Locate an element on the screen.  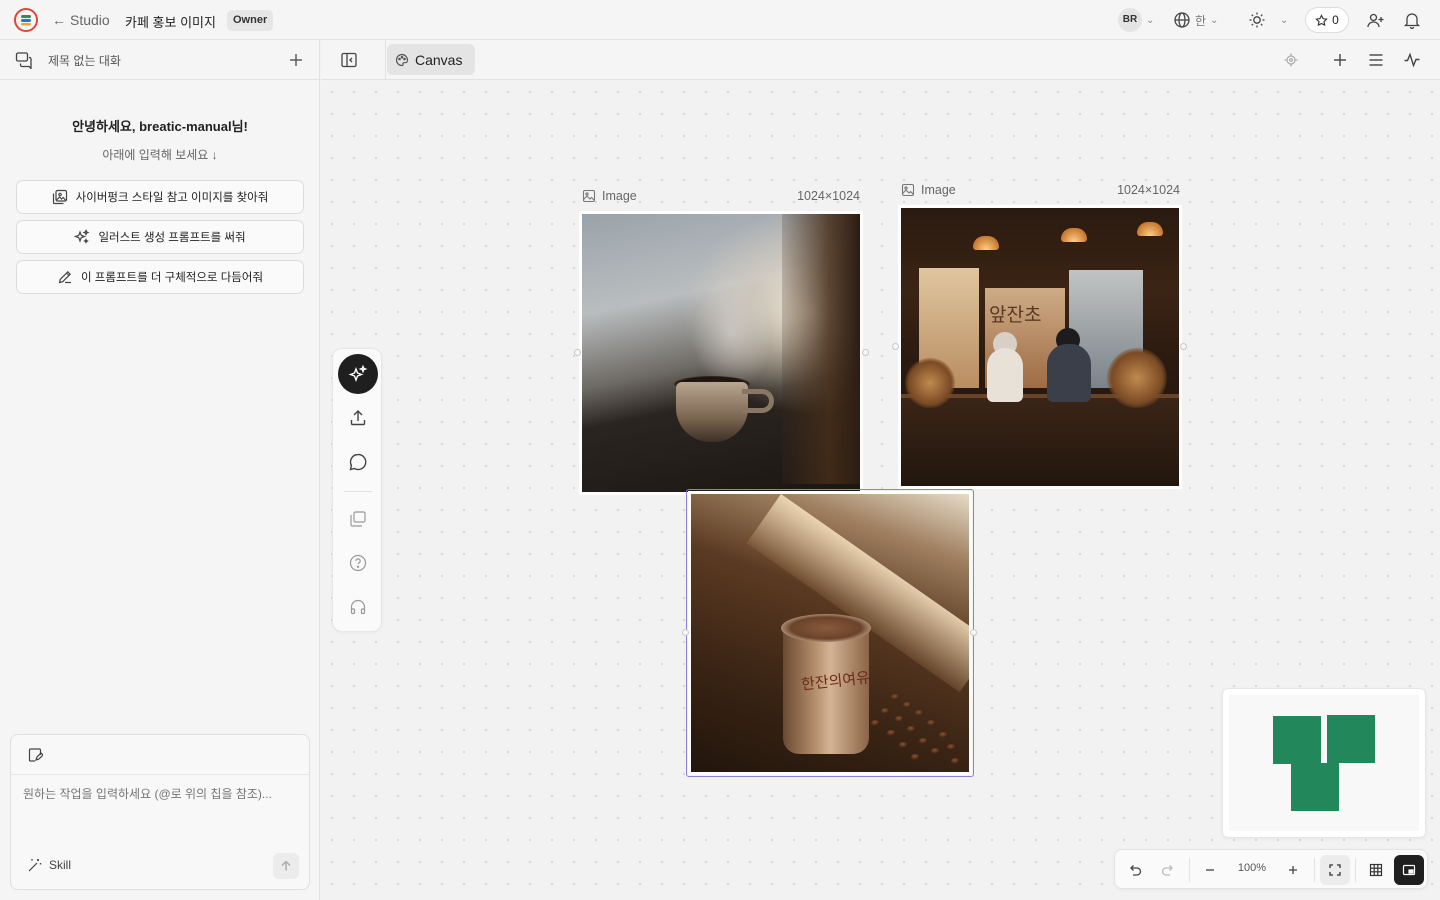
minus-icon is located at coordinates (1210, 870).